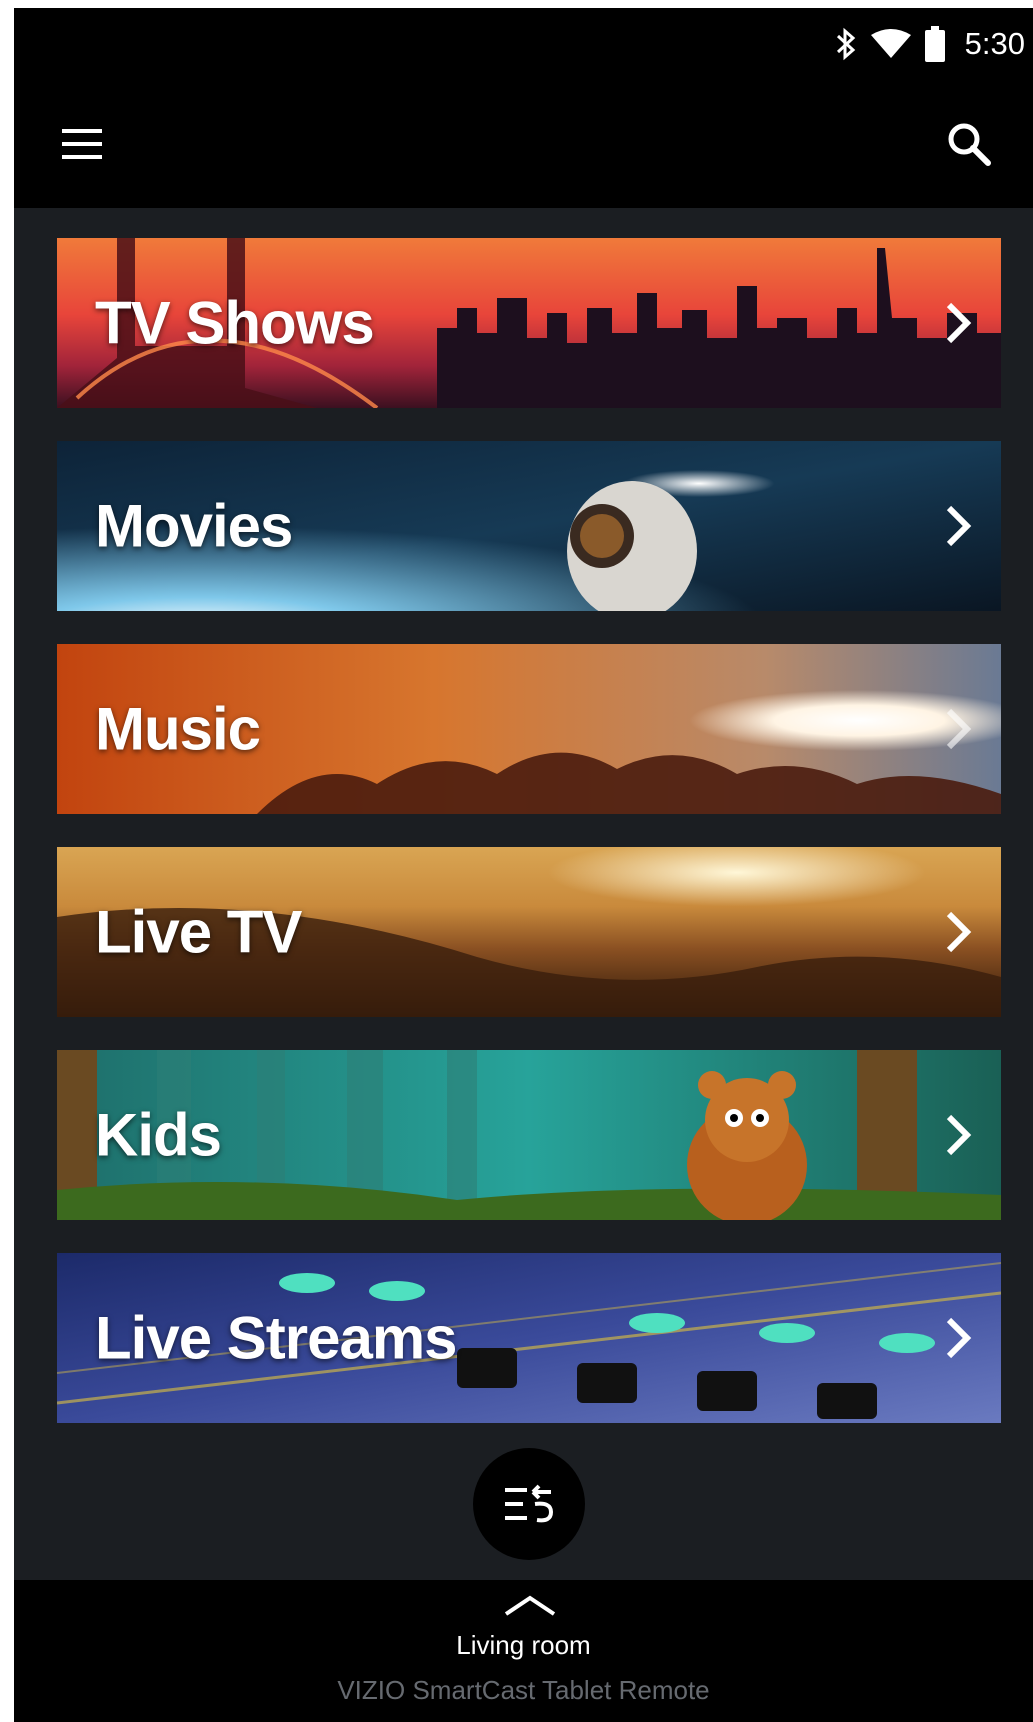  Describe the element at coordinates (523, 1690) in the screenshot. I see `app-name: VIZIO SmartCast Tablet Remote` at that location.